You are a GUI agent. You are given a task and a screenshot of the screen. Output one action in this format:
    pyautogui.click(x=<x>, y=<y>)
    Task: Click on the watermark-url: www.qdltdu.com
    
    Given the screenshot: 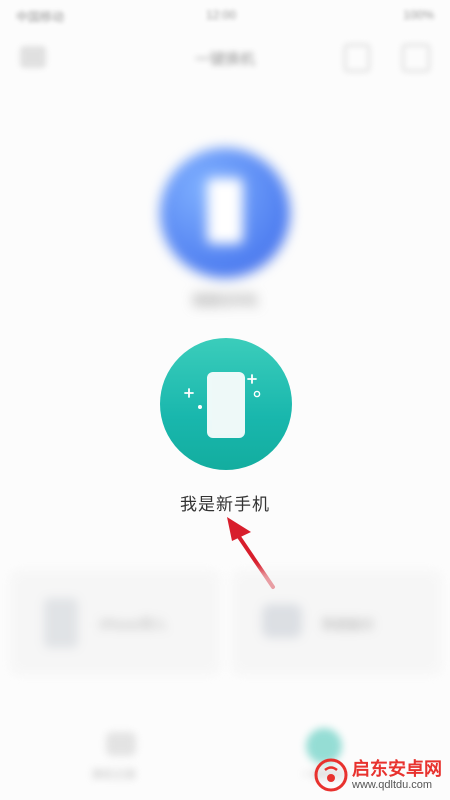 What is the action you would take?
    pyautogui.click(x=392, y=785)
    